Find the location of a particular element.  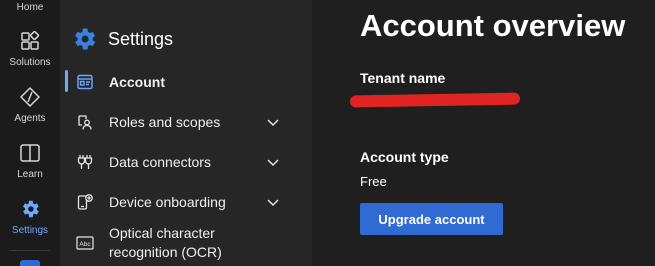

nav-label-device-onboarding: Device onboarding is located at coordinates (167, 202).